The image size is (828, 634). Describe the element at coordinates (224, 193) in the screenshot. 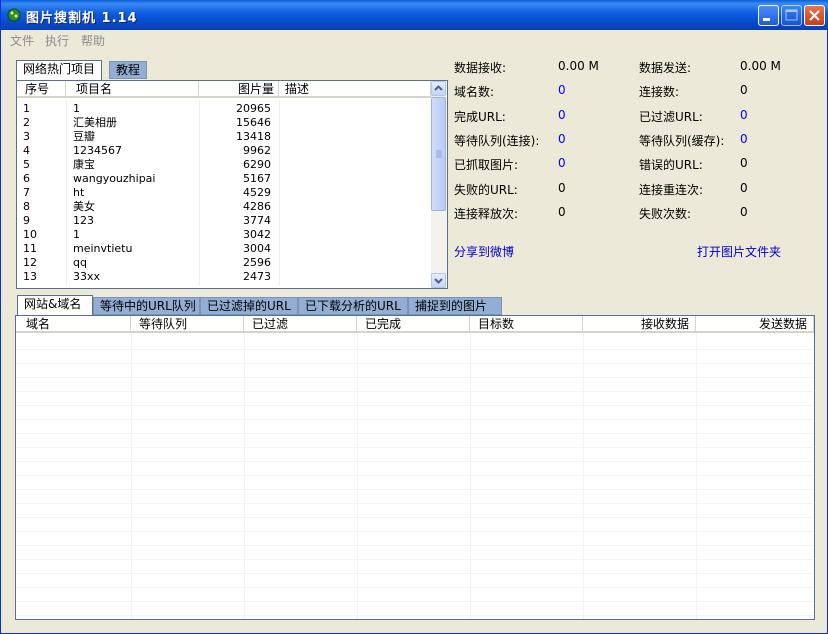

I see `project-row: 7 ht 4529` at that location.